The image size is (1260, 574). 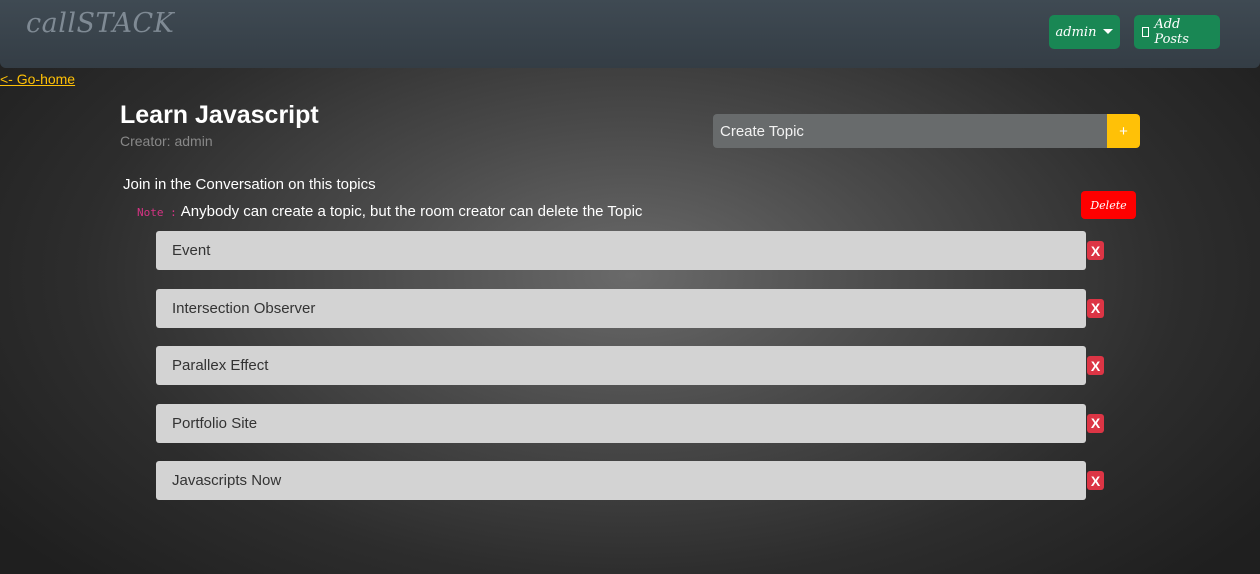 What do you see at coordinates (621, 250) in the screenshot?
I see `topic-item: Event` at bounding box center [621, 250].